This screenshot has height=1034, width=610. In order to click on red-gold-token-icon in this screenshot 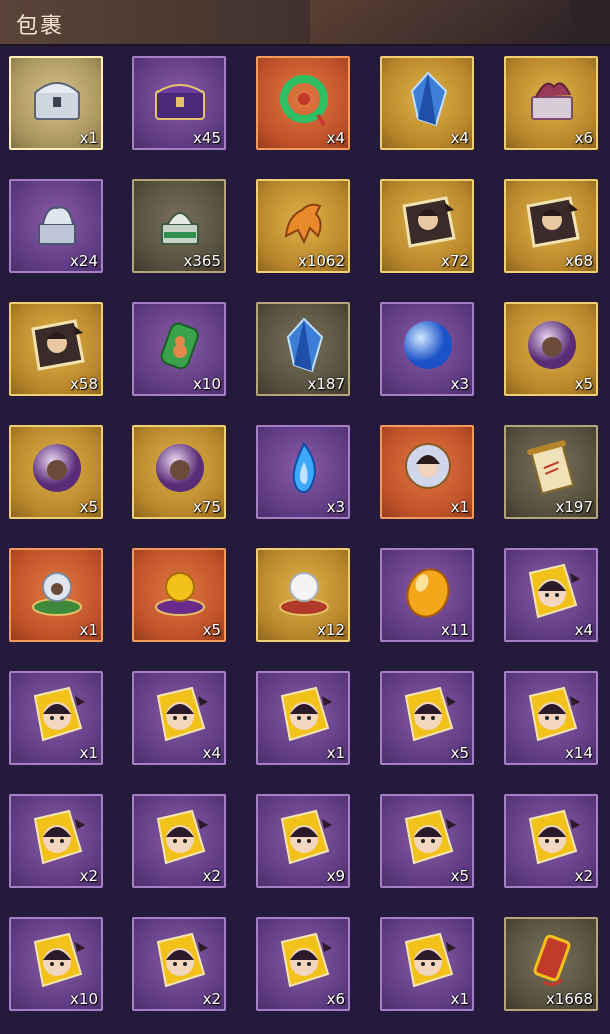, I will do `click(552, 960)`.